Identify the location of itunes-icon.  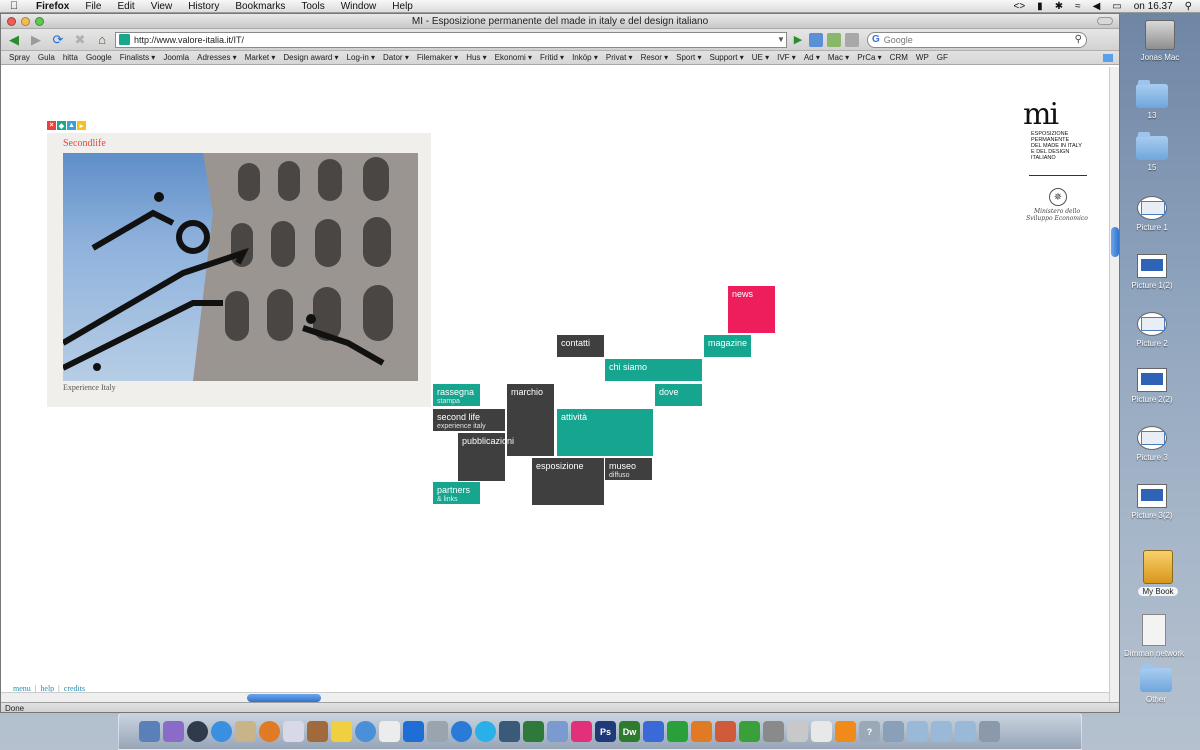
(293, 731).